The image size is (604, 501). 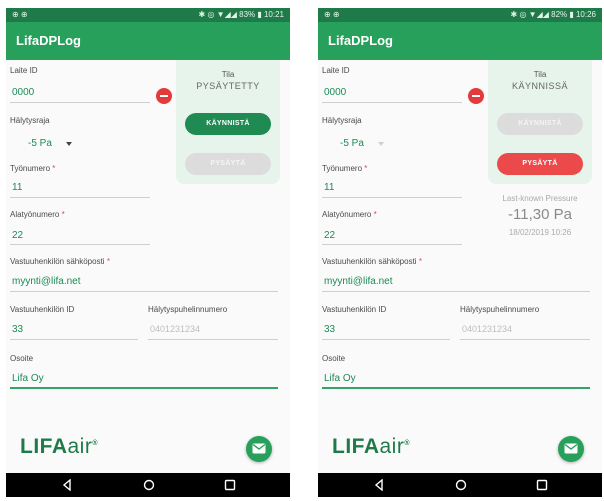 I want to click on start-button: KÄYNNISTÄ, so click(x=228, y=124).